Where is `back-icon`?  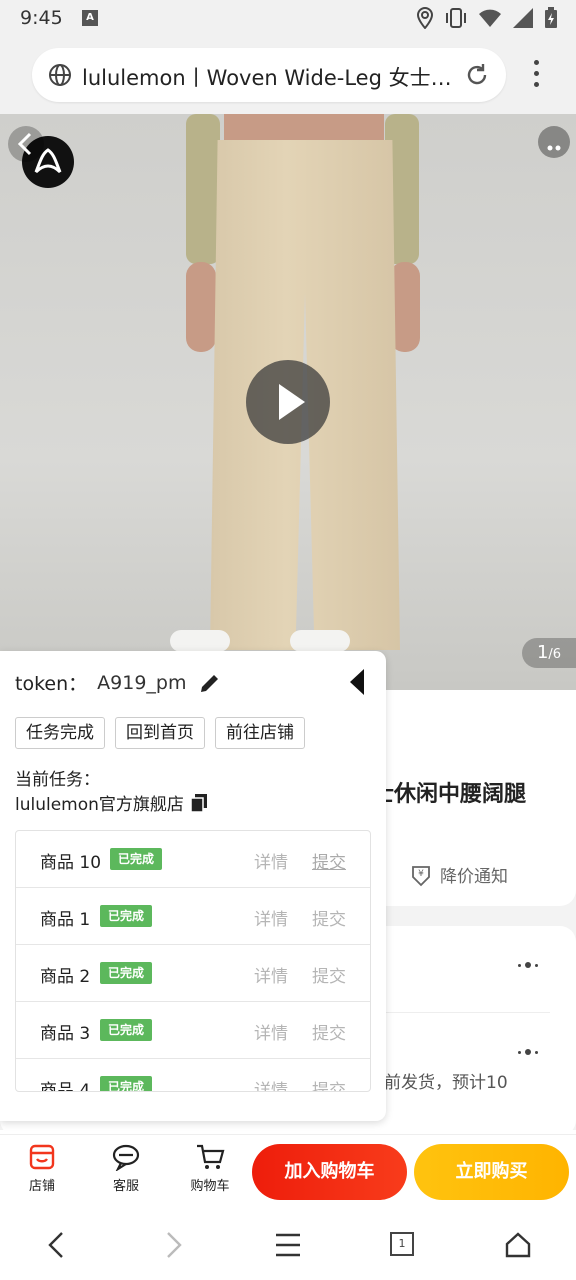
back-icon is located at coordinates (26, 144).